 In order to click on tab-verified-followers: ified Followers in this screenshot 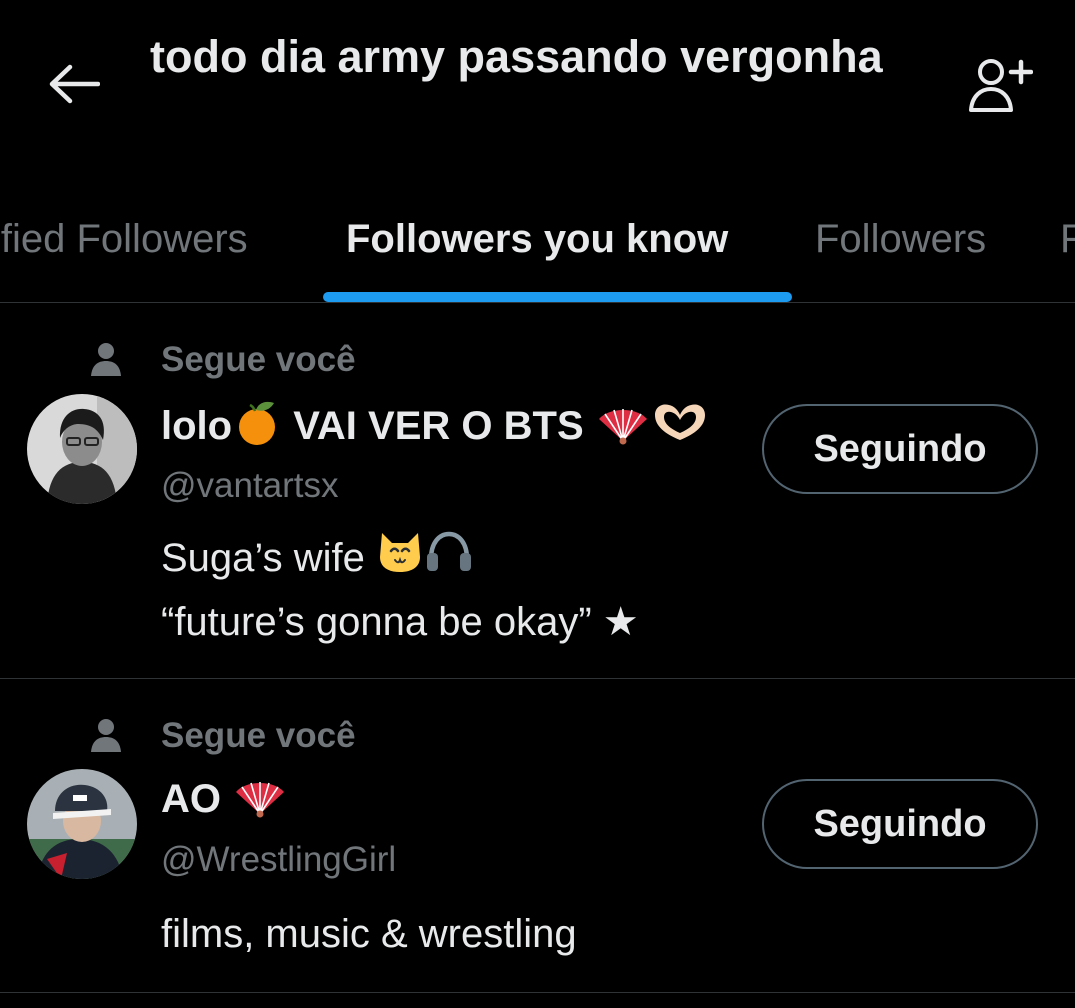, I will do `click(124, 239)`.